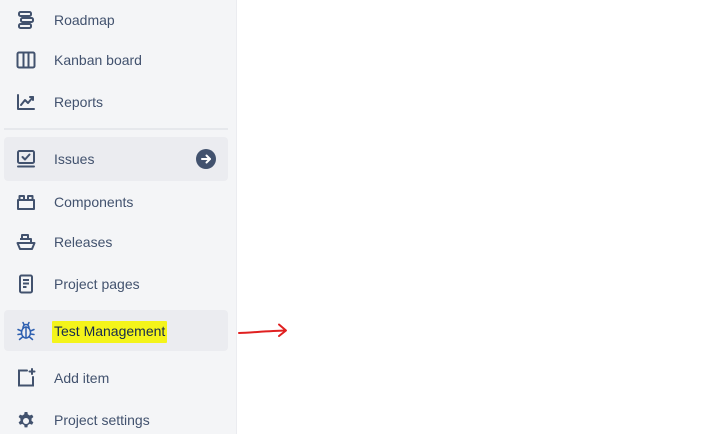 The image size is (720, 442). I want to click on sidebar-item-label: Roadmap, so click(84, 20).